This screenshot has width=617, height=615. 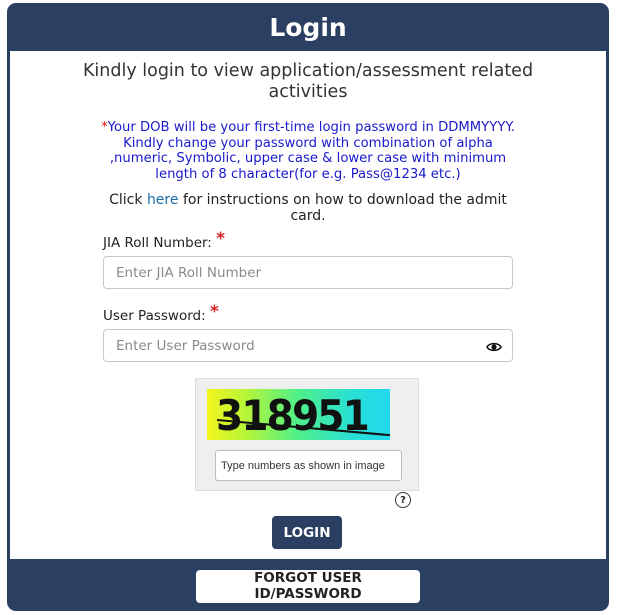 What do you see at coordinates (104, 127) in the screenshot?
I see `notice-star: *` at bounding box center [104, 127].